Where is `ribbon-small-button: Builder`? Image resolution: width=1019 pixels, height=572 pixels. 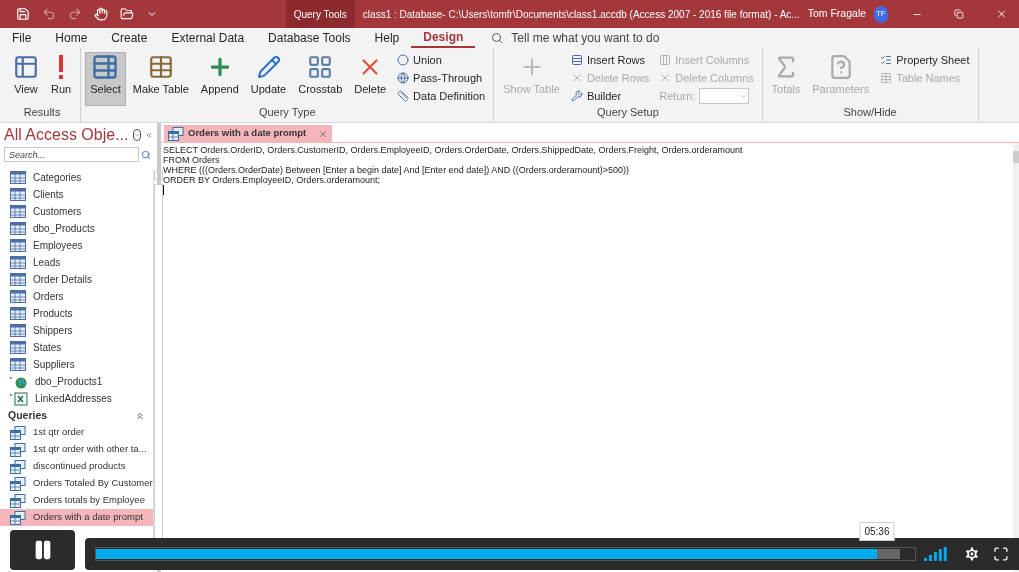
ribbon-small-button: Builder is located at coordinates (610, 96).